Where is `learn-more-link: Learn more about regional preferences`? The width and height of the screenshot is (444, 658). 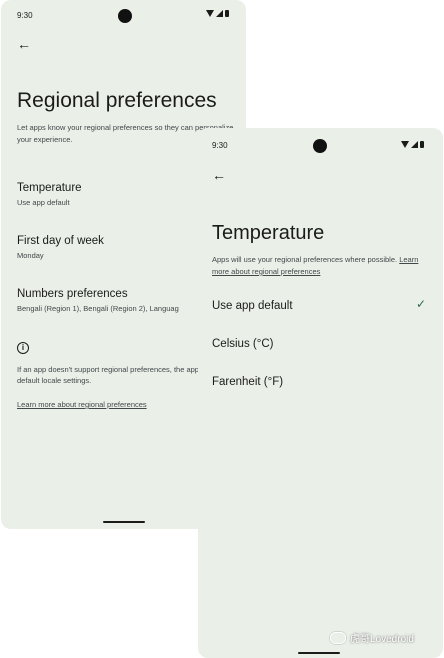
learn-more-link: Learn more about regional preferences is located at coordinates (82, 404).